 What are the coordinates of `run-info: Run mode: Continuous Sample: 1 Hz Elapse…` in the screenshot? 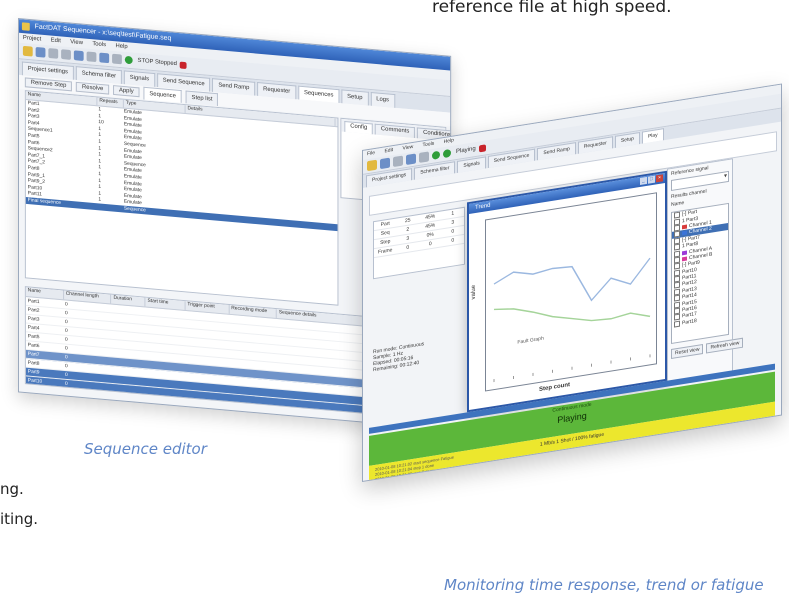 It's located at (398, 357).